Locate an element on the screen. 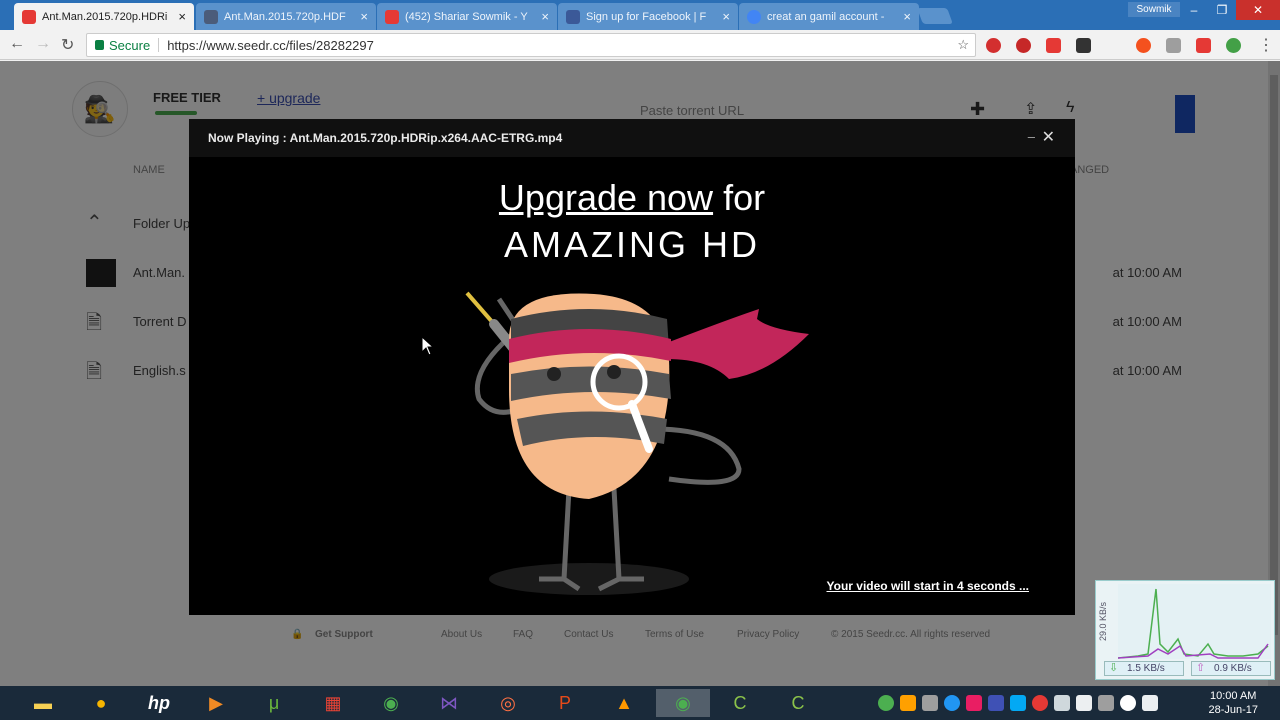 This screenshot has width=1280, height=720. tray-window-icon is located at coordinates (930, 703).